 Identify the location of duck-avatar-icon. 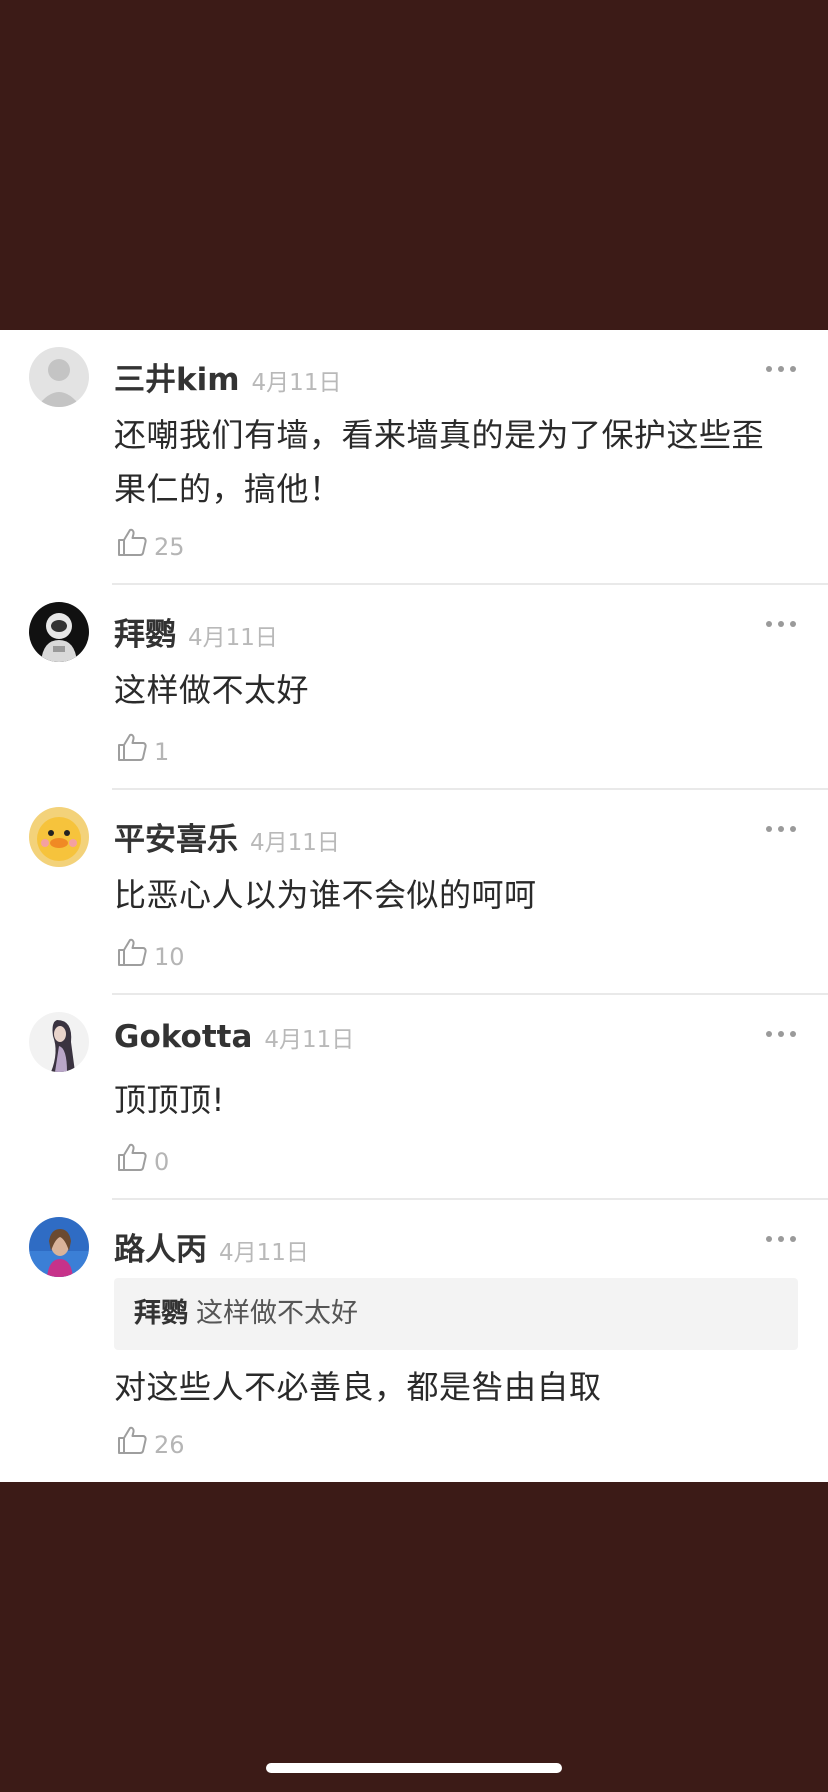
(59, 837).